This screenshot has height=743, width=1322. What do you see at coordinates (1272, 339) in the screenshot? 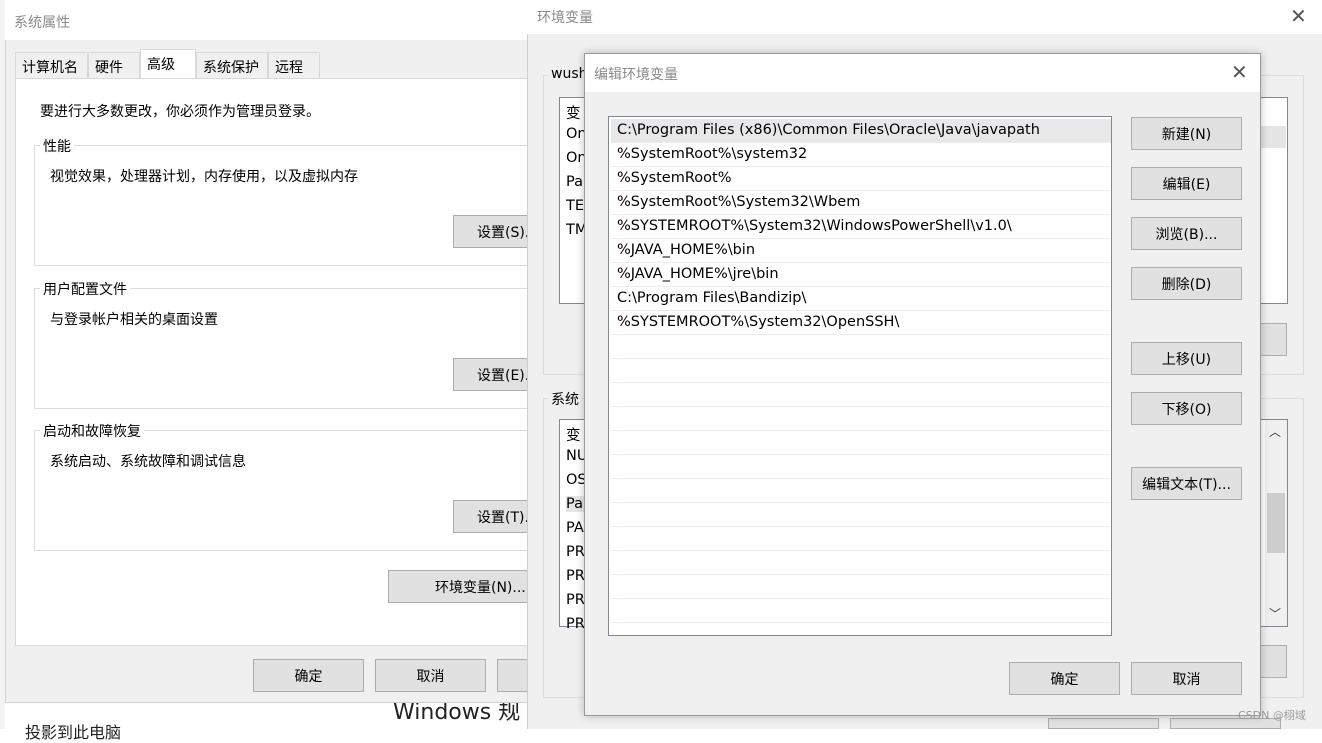
I see `user-variables-delete-button` at bounding box center [1272, 339].